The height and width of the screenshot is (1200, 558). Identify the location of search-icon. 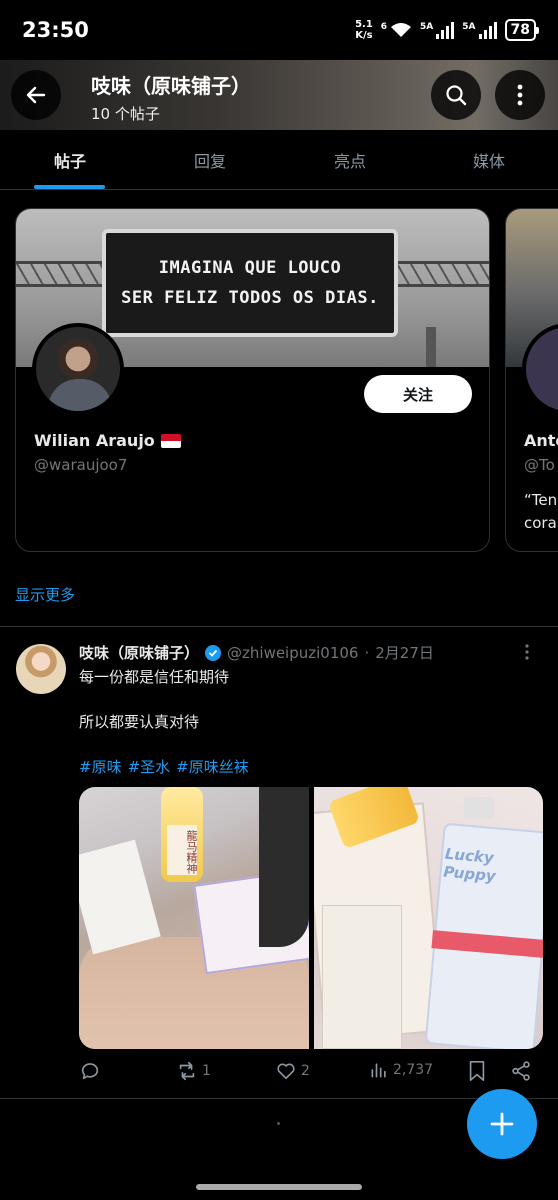
(456, 95).